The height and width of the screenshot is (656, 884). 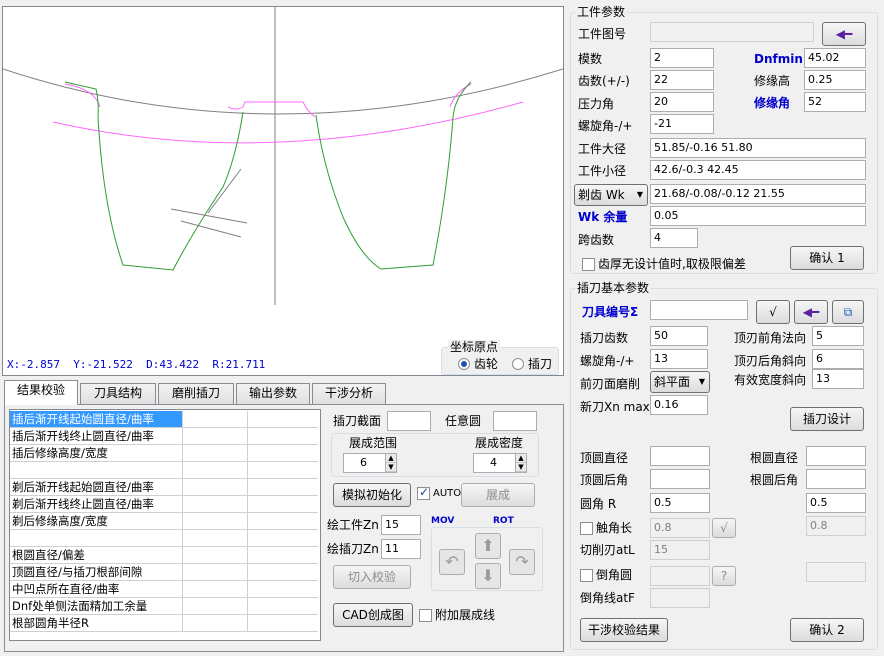 I want to click on list-item: 根圆直径/偏差, so click(x=164, y=555).